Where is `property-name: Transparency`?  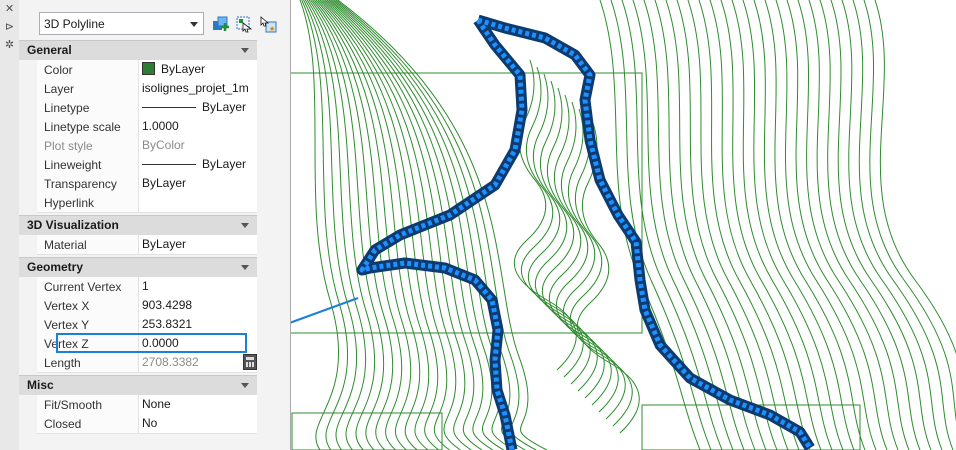
property-name: Transparency is located at coordinates (80, 184).